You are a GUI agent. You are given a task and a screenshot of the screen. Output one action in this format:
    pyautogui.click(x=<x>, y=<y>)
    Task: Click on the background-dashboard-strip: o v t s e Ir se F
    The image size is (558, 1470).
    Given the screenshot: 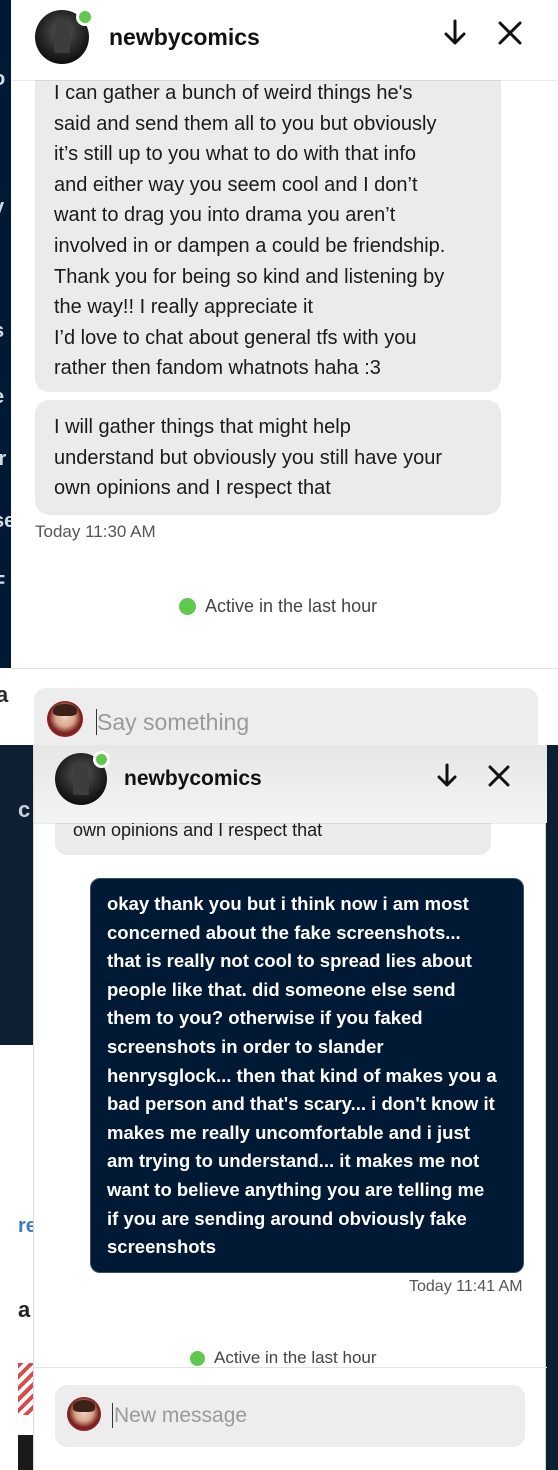 What is the action you would take?
    pyautogui.click(x=5, y=361)
    